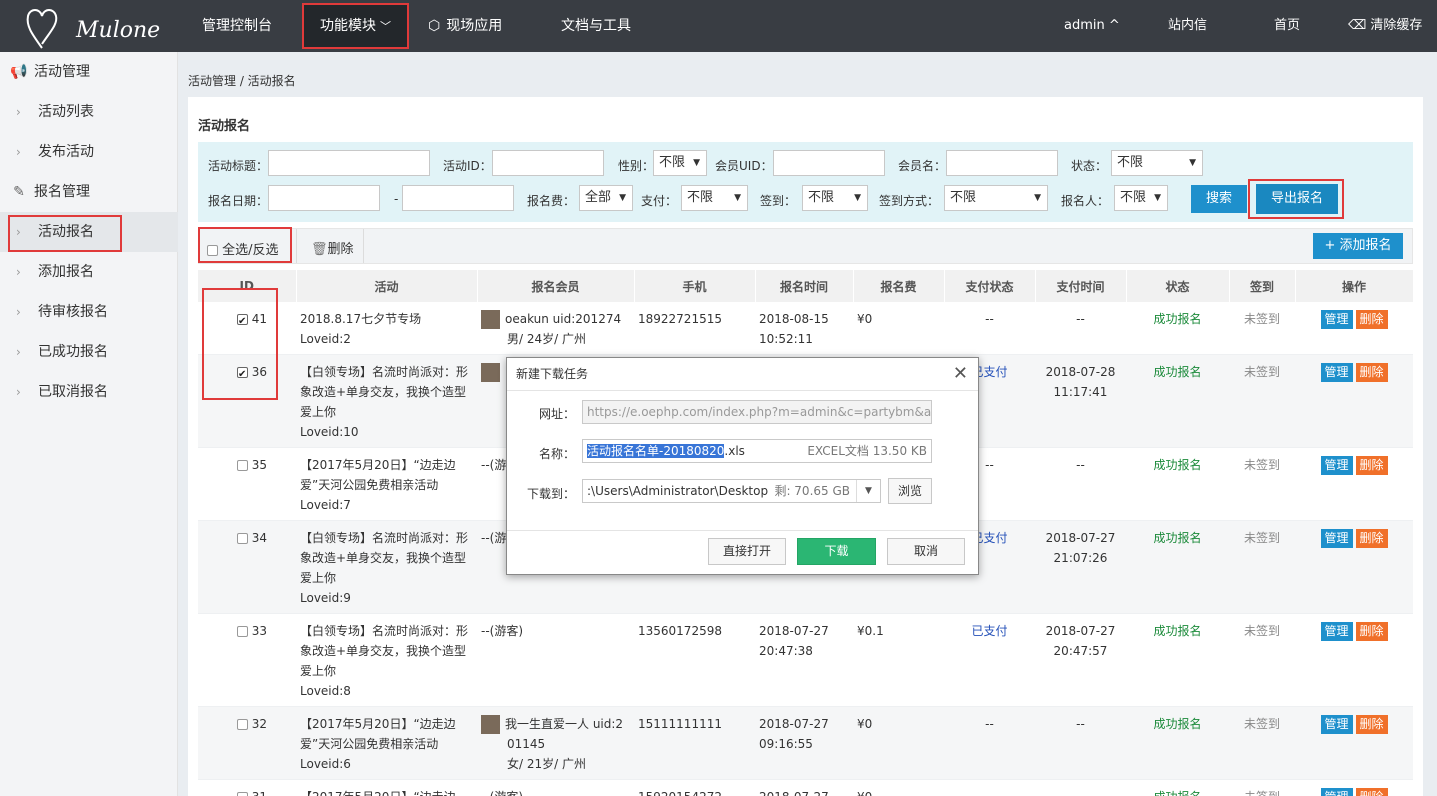 The image size is (1437, 796). I want to click on clear-cache-label: 清除缓存, so click(1396, 25).